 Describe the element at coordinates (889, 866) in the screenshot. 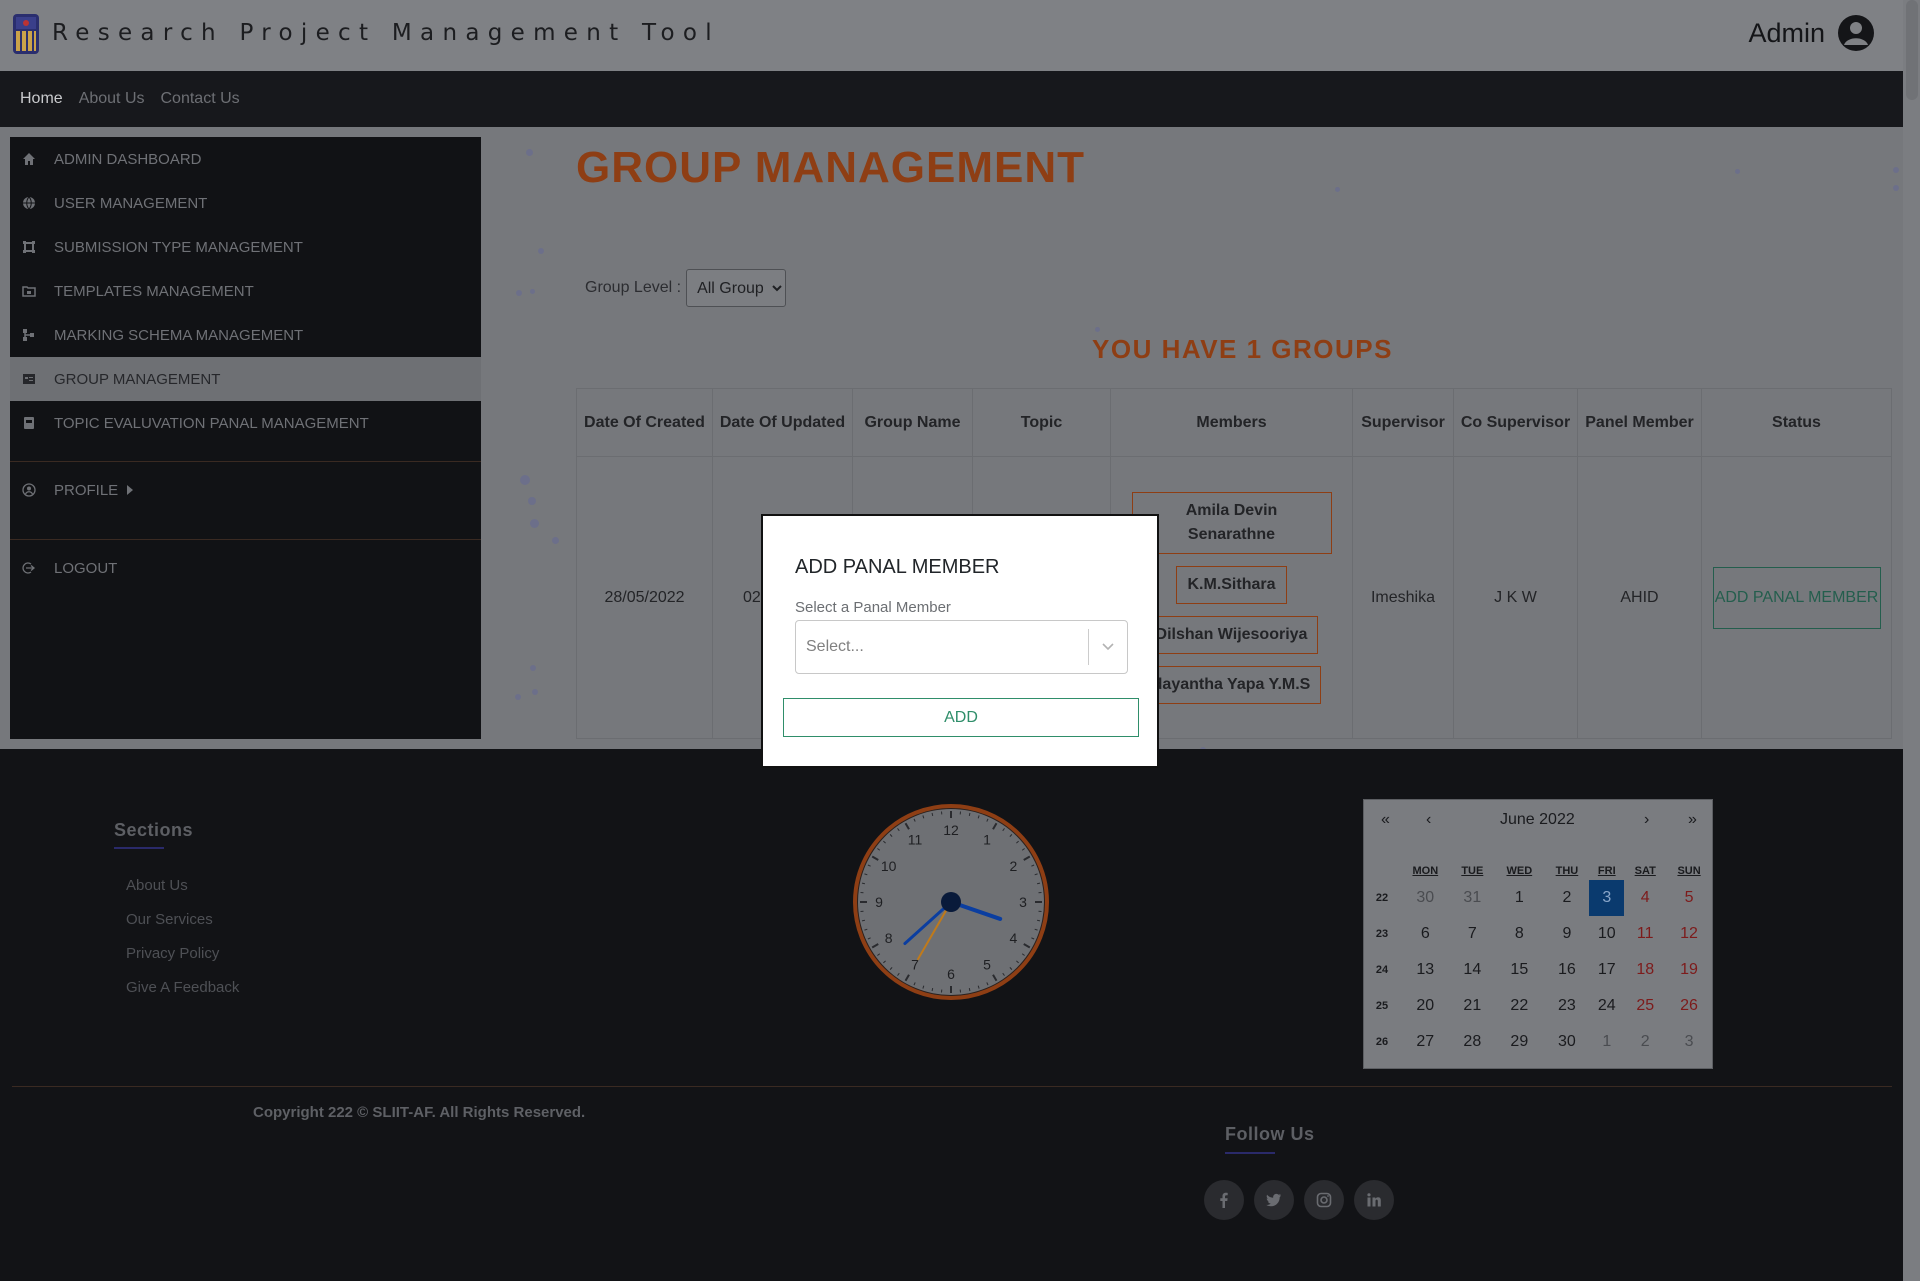

I see `clock-number: 10` at that location.